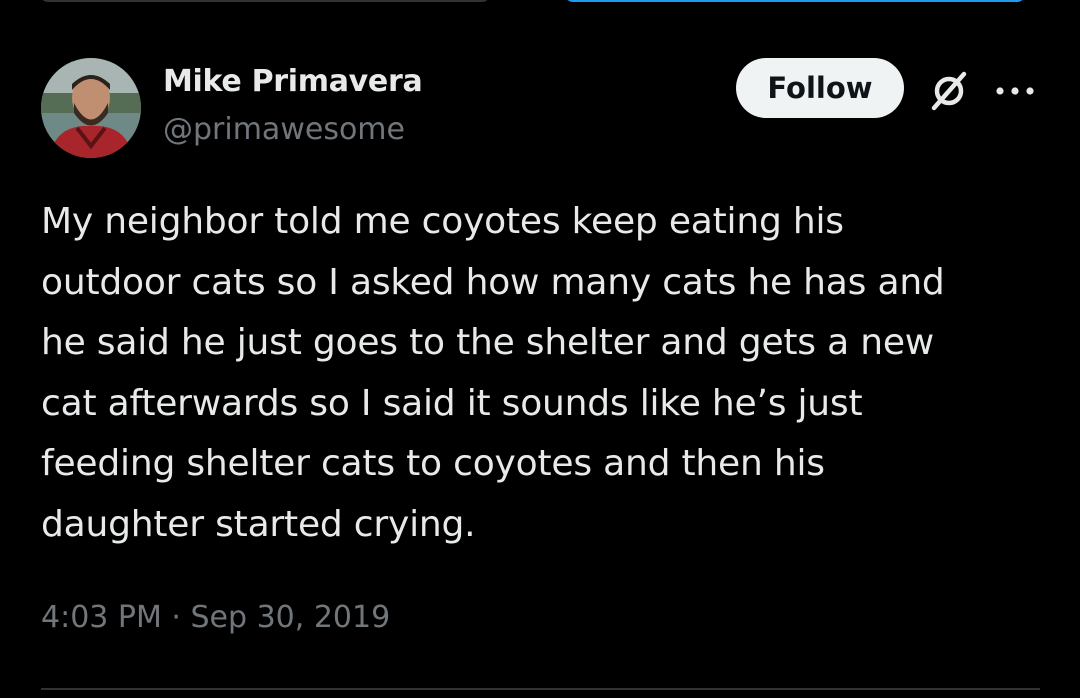 This screenshot has width=1080, height=698. What do you see at coordinates (1015, 90) in the screenshot?
I see `more-icon` at bounding box center [1015, 90].